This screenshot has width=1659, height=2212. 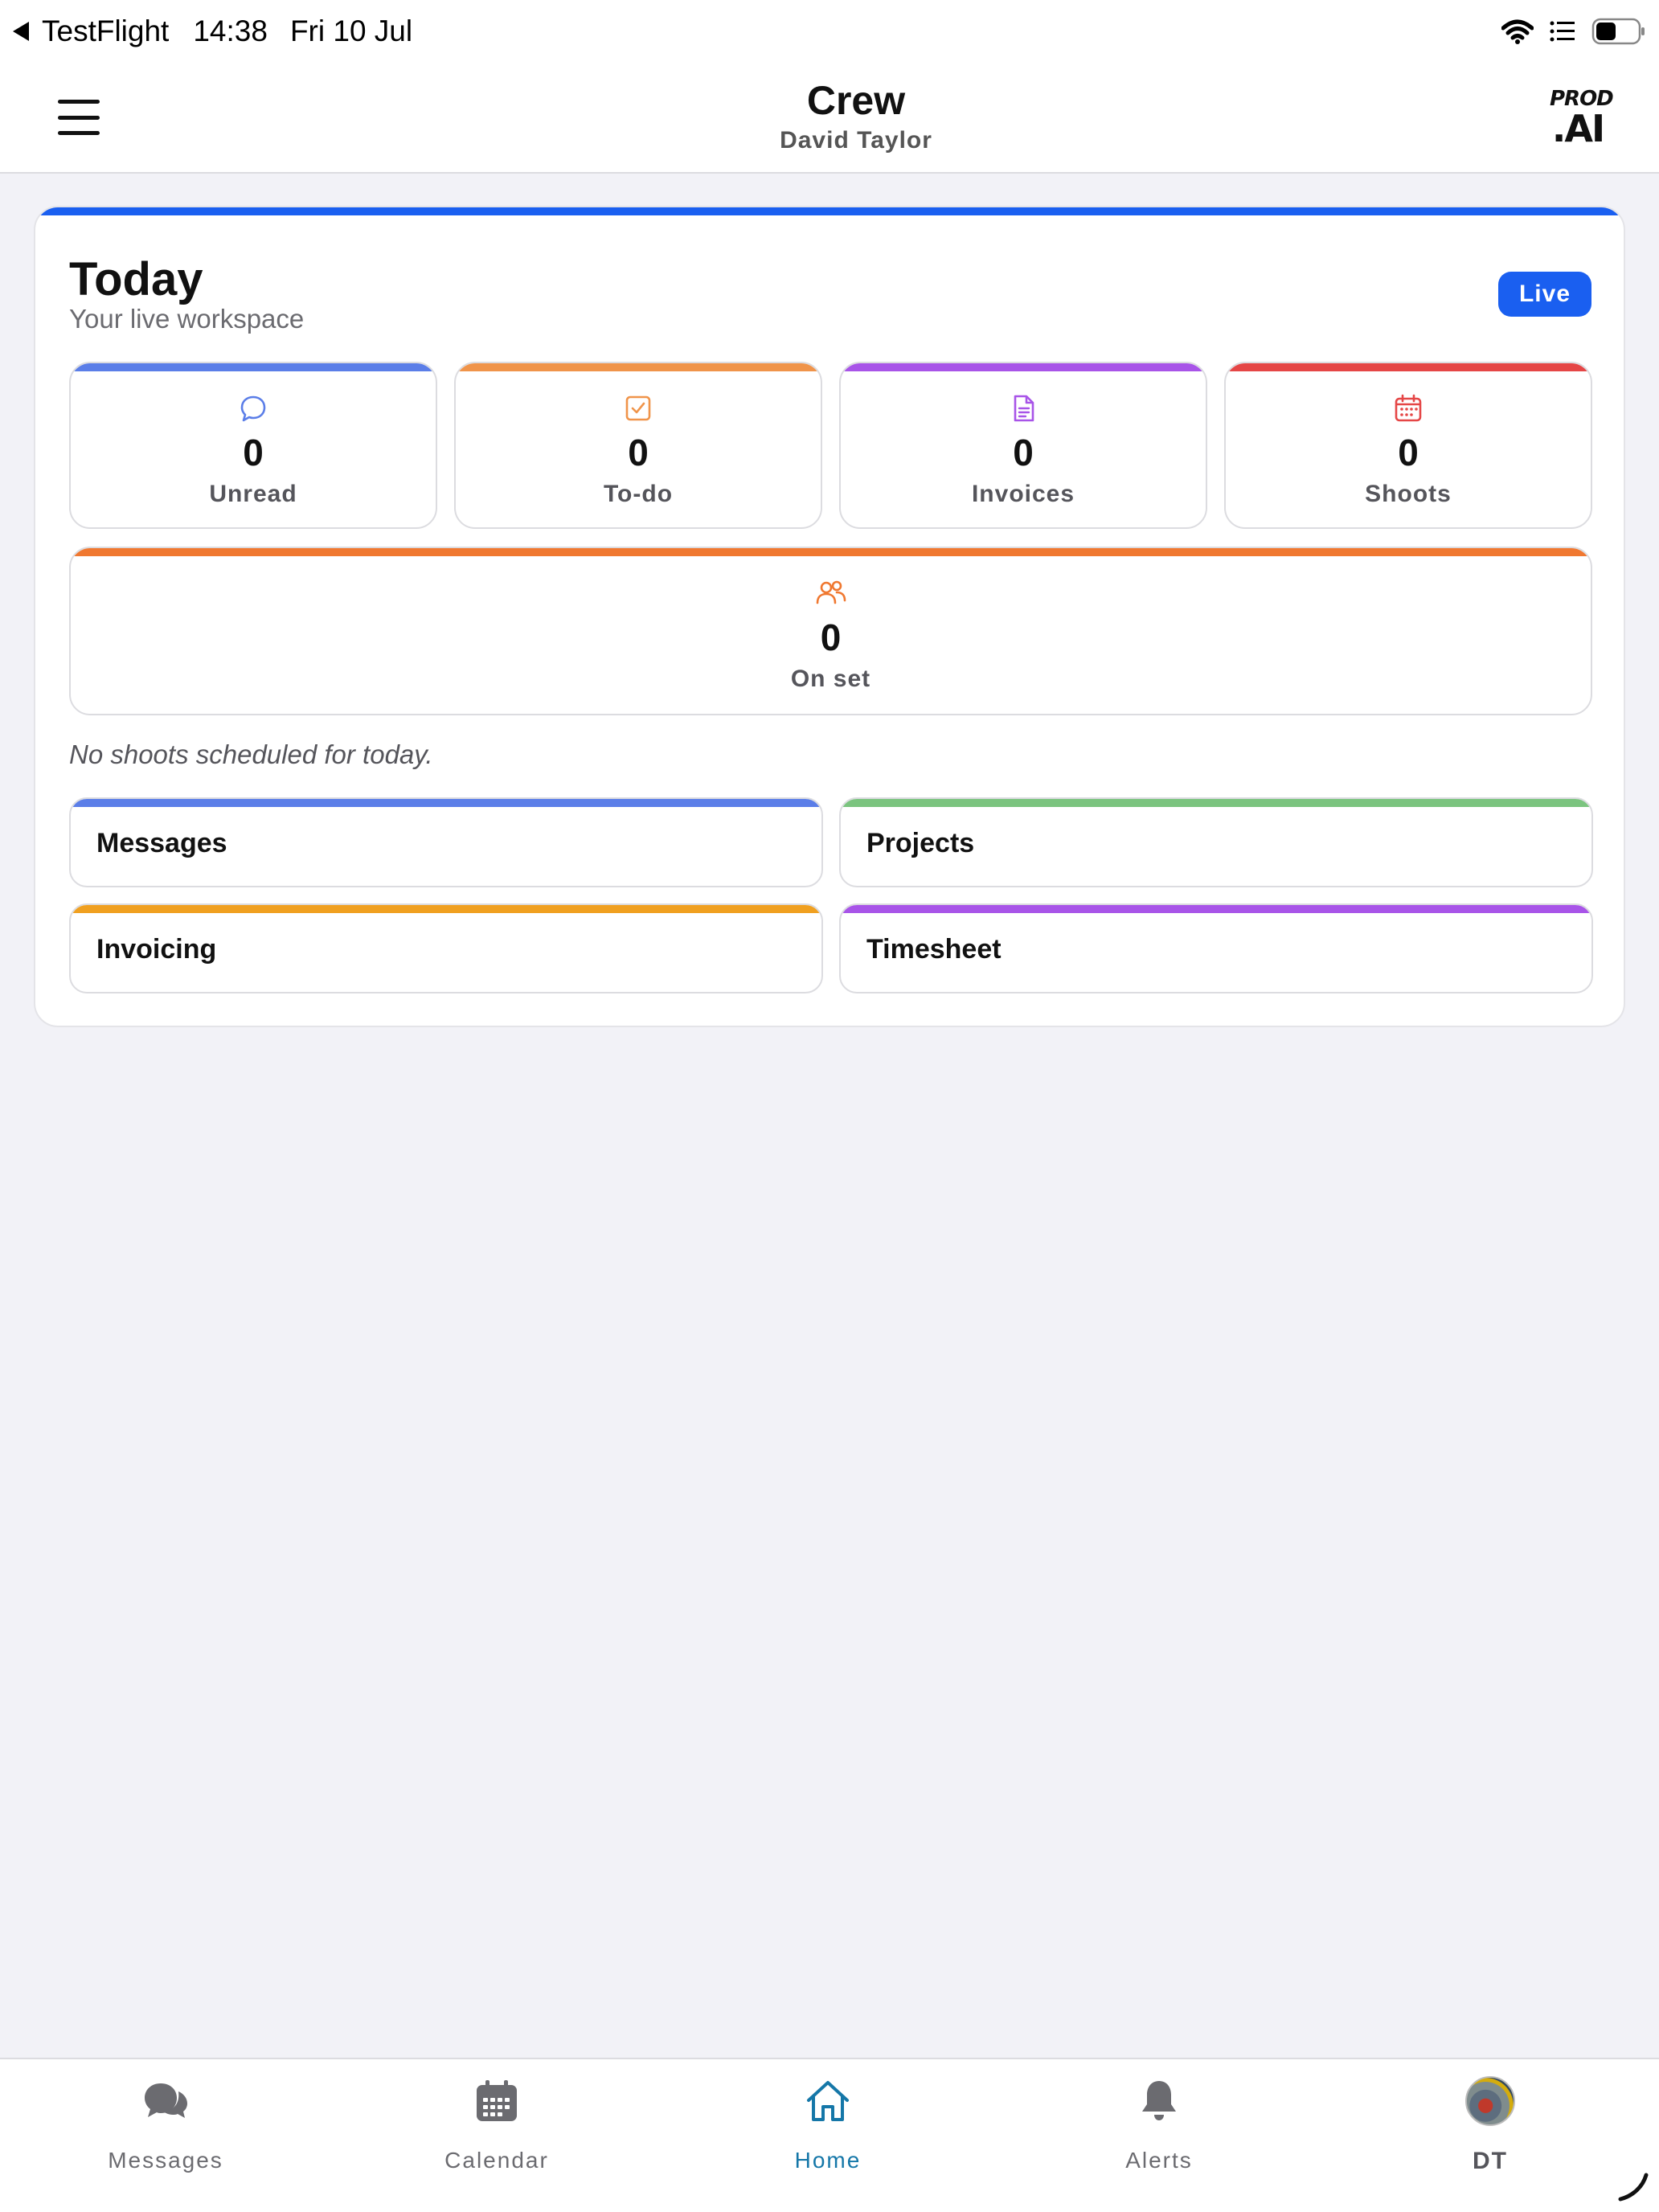 What do you see at coordinates (187, 319) in the screenshot?
I see `today-subtitle: Your live workspace` at bounding box center [187, 319].